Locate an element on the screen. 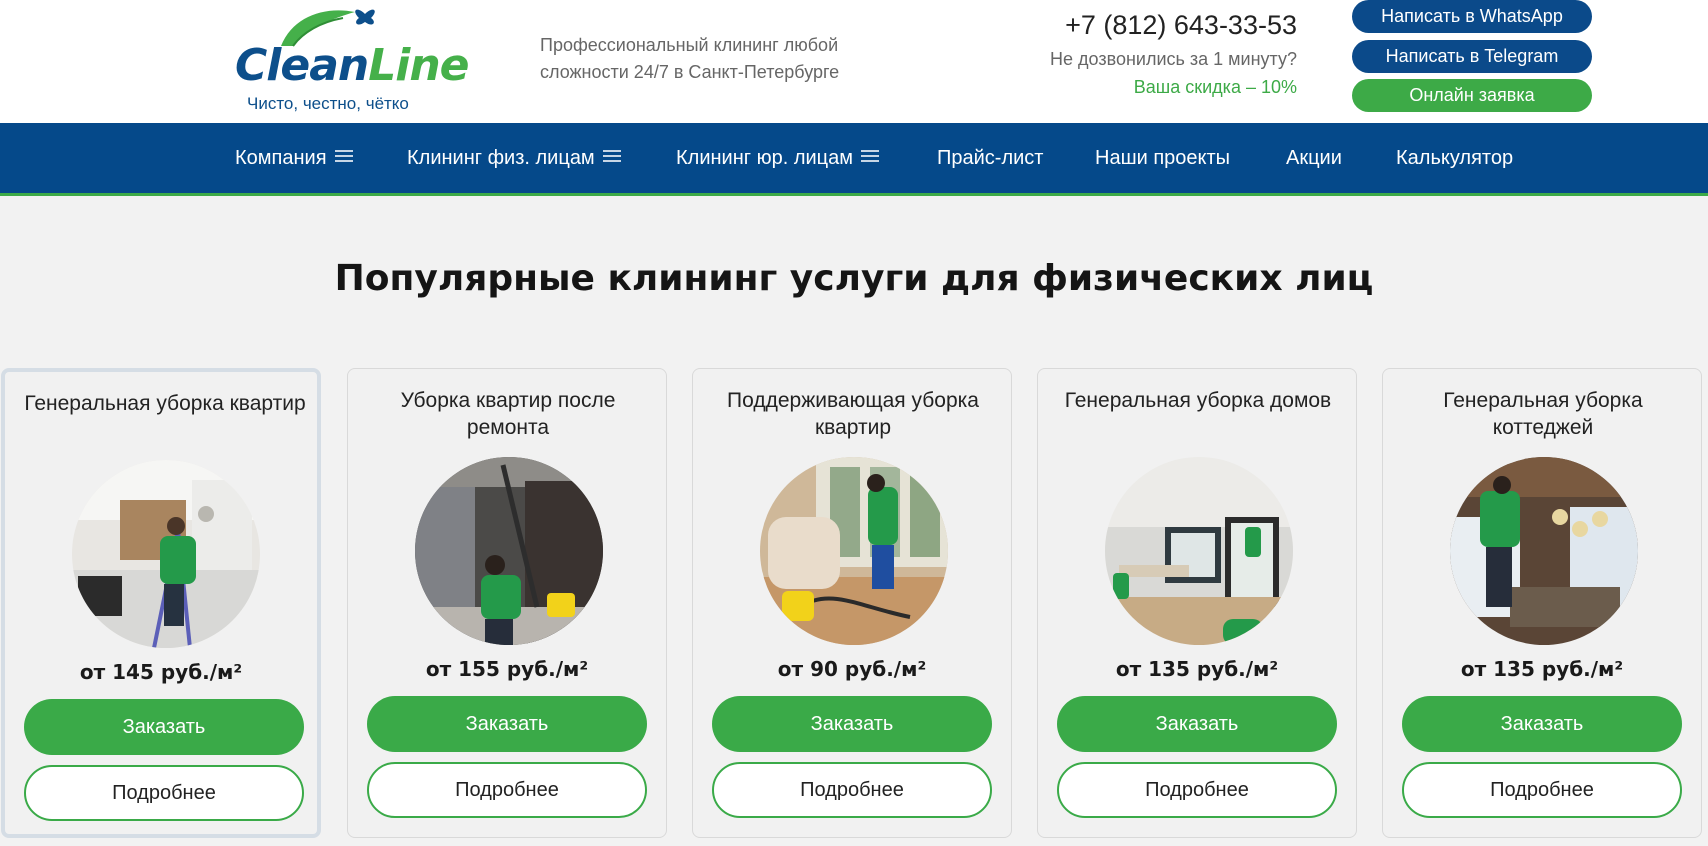 This screenshot has width=1708, height=846. telegram-button: Написать в Telegram is located at coordinates (1472, 56).